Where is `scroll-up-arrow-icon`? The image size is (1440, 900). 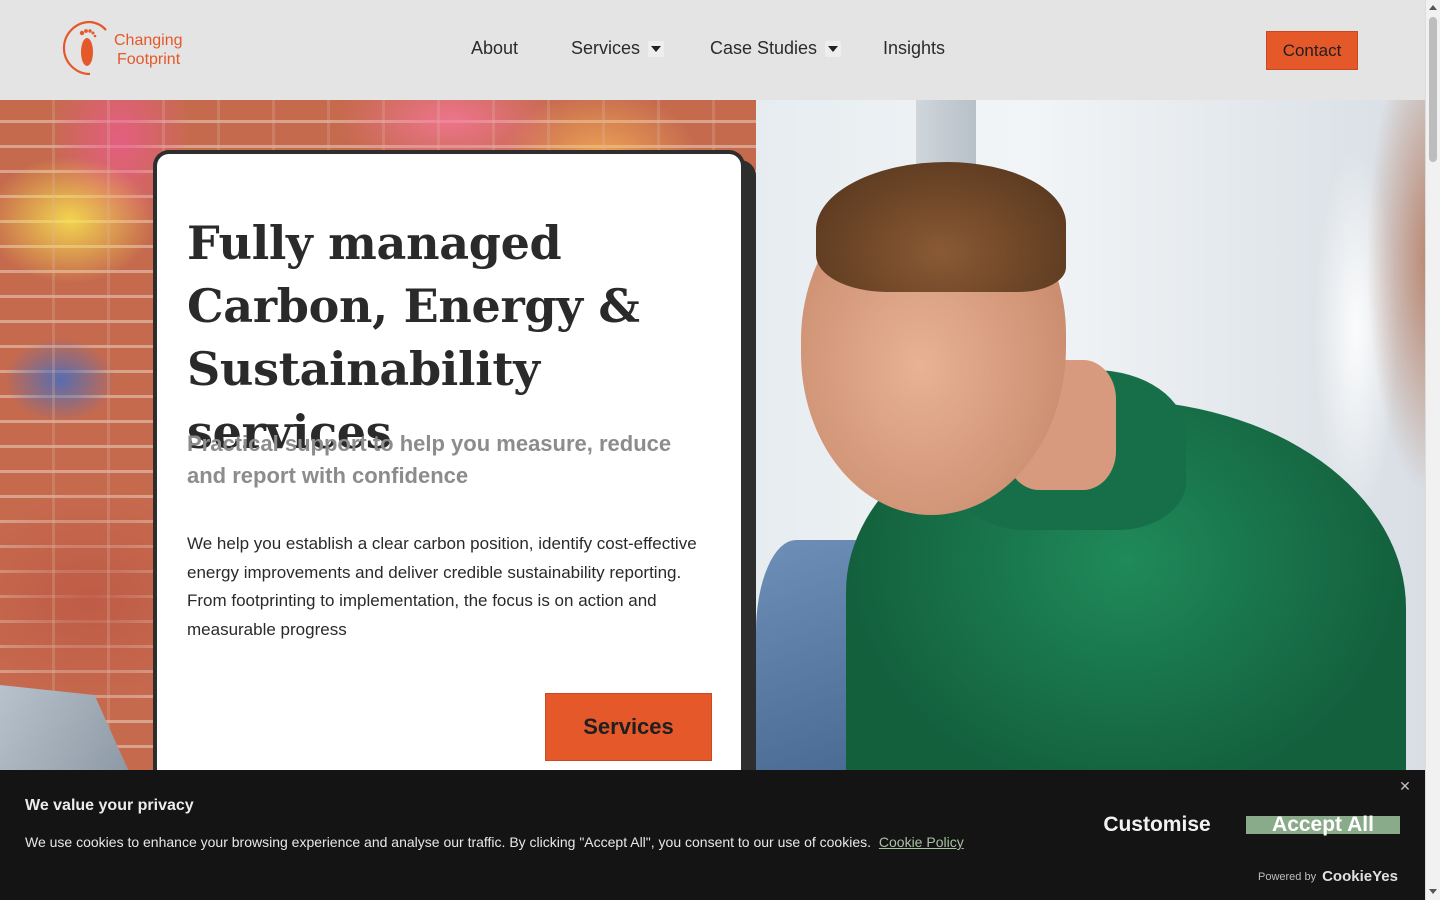 scroll-up-arrow-icon is located at coordinates (1433, 7).